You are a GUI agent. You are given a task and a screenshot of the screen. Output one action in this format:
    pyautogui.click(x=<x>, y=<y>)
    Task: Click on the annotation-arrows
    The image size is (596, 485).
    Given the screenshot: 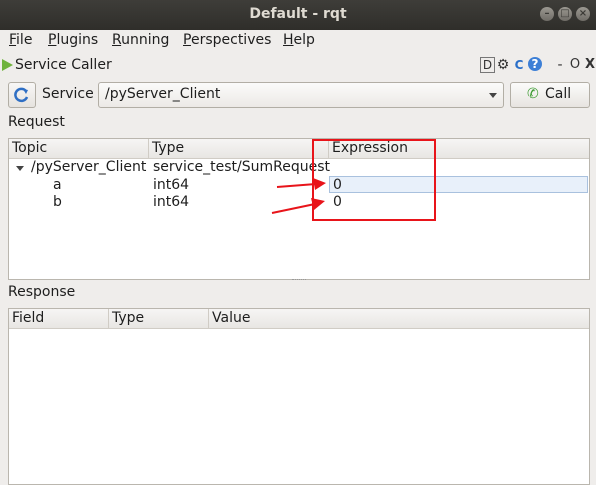 What is the action you would take?
    pyautogui.click(x=298, y=196)
    